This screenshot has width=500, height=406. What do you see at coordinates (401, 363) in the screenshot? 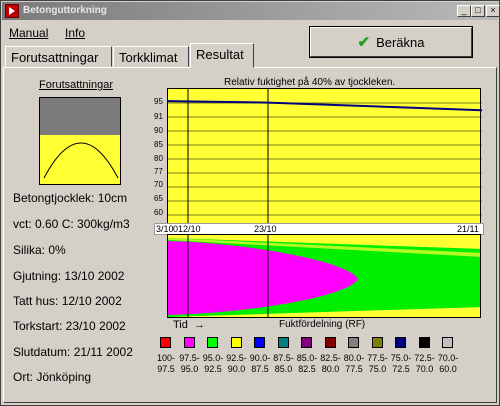
I see `legend-label: 75.0-72.5` at bounding box center [401, 363].